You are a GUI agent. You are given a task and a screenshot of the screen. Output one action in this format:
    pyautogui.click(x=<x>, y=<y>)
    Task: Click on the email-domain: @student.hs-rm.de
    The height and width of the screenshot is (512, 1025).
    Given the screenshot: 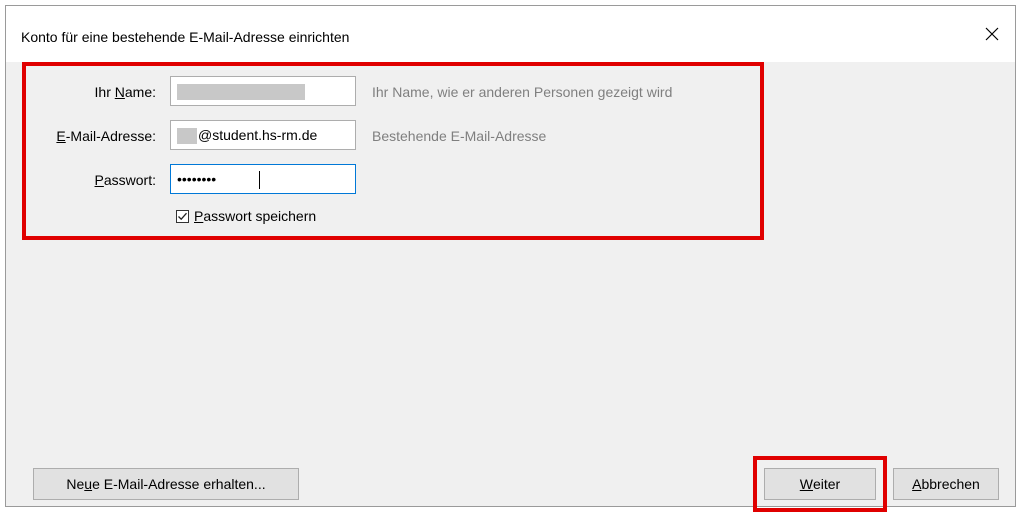 What is the action you would take?
    pyautogui.click(x=258, y=135)
    